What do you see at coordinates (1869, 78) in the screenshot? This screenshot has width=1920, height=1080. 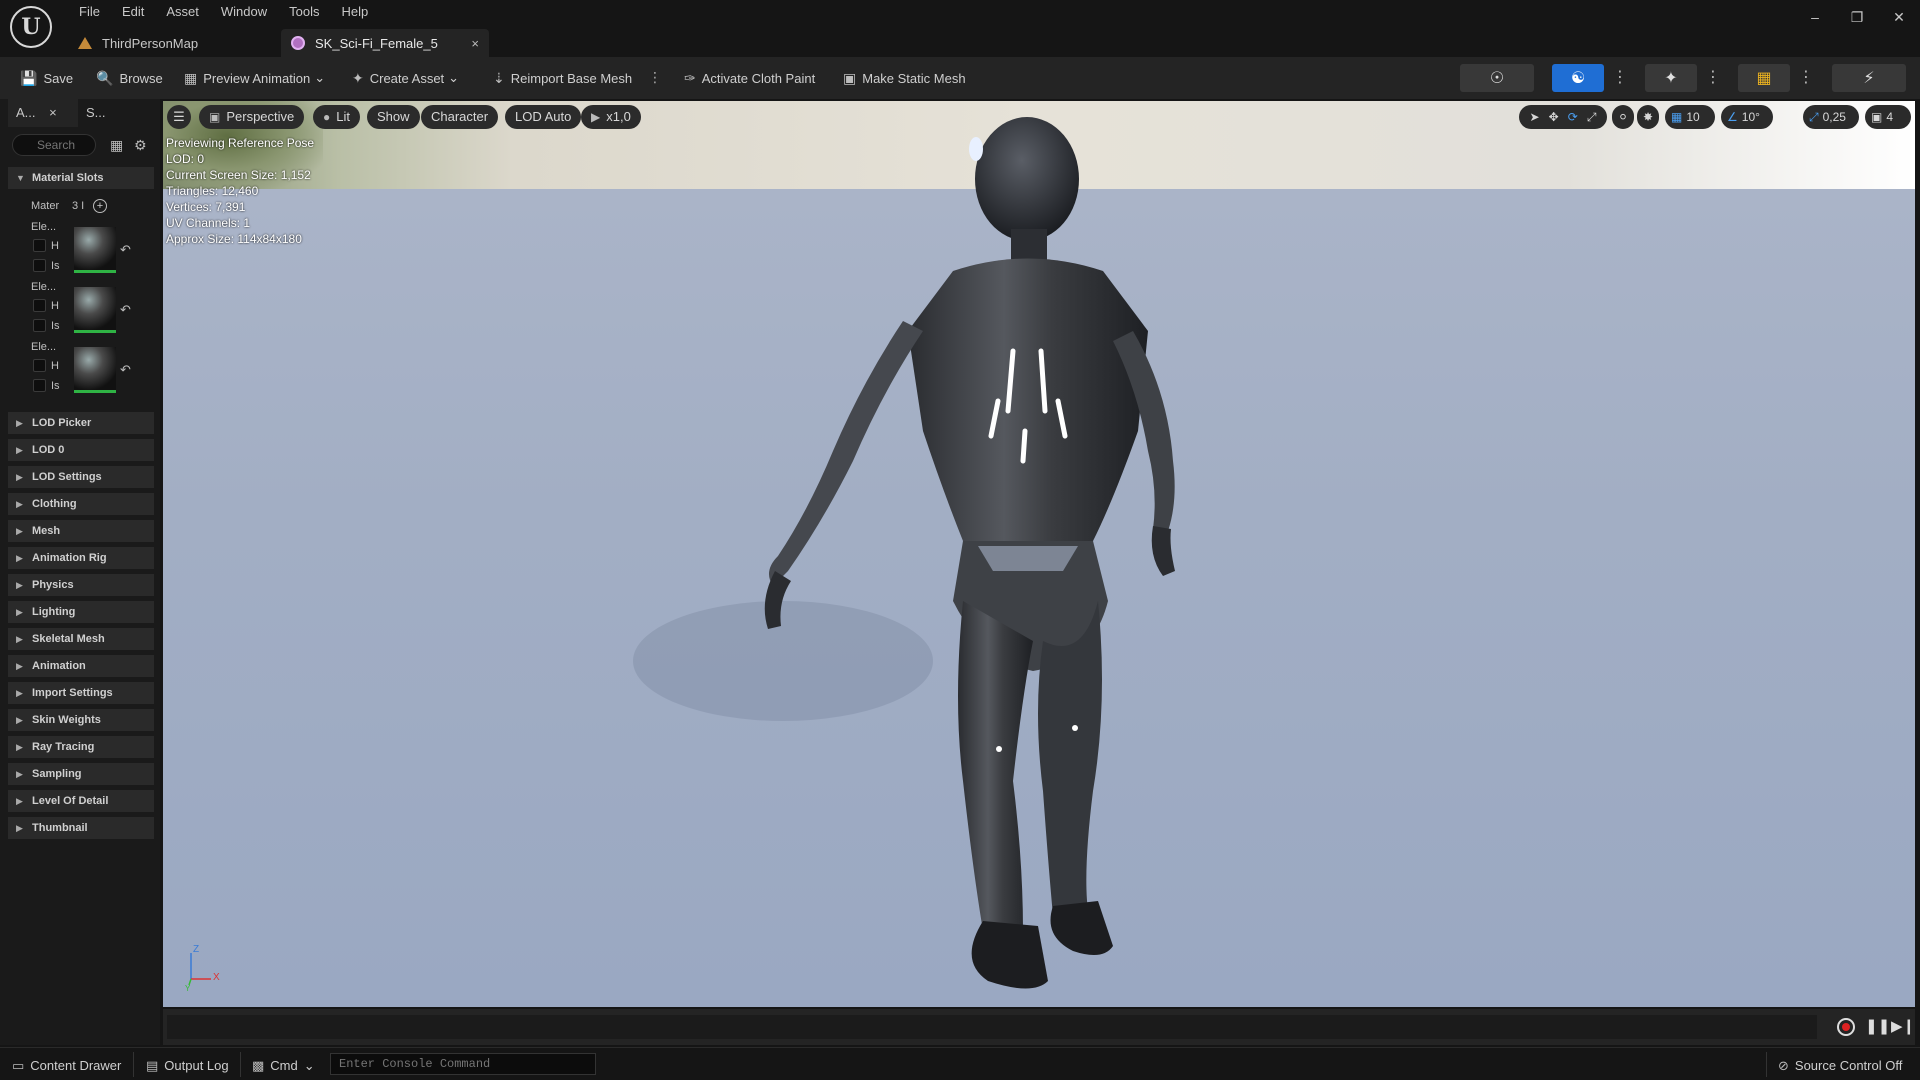 I see `physics-mode-button: ⚡` at bounding box center [1869, 78].